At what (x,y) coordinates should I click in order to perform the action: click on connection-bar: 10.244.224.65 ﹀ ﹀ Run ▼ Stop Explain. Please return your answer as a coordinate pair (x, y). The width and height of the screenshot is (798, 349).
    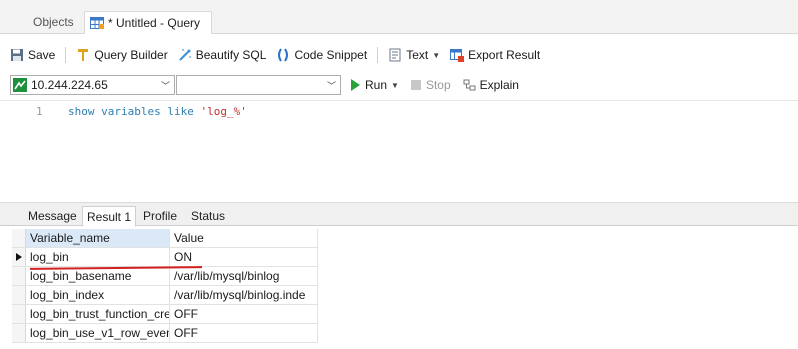
    Looking at the image, I should click on (399, 85).